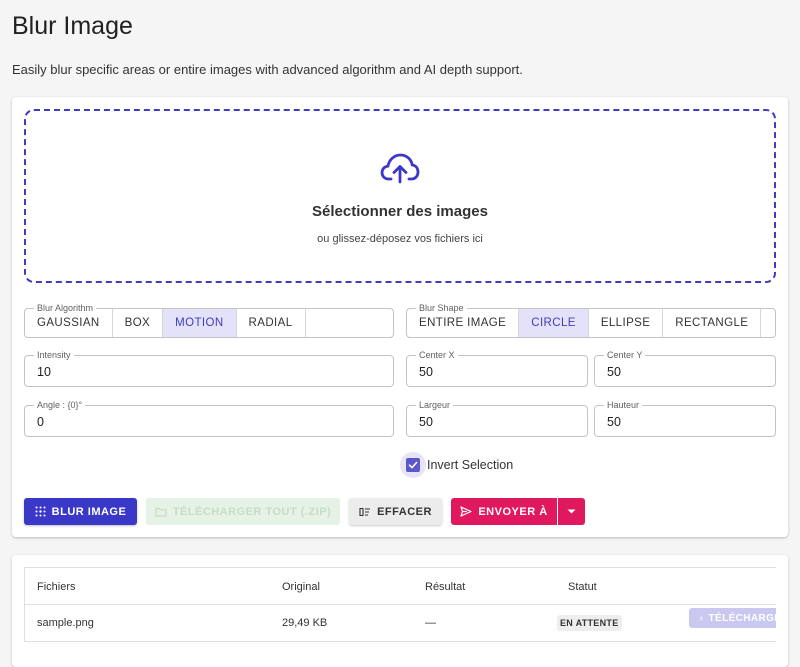  Describe the element at coordinates (437, 355) in the screenshot. I see `center-x-label: Center X` at that location.